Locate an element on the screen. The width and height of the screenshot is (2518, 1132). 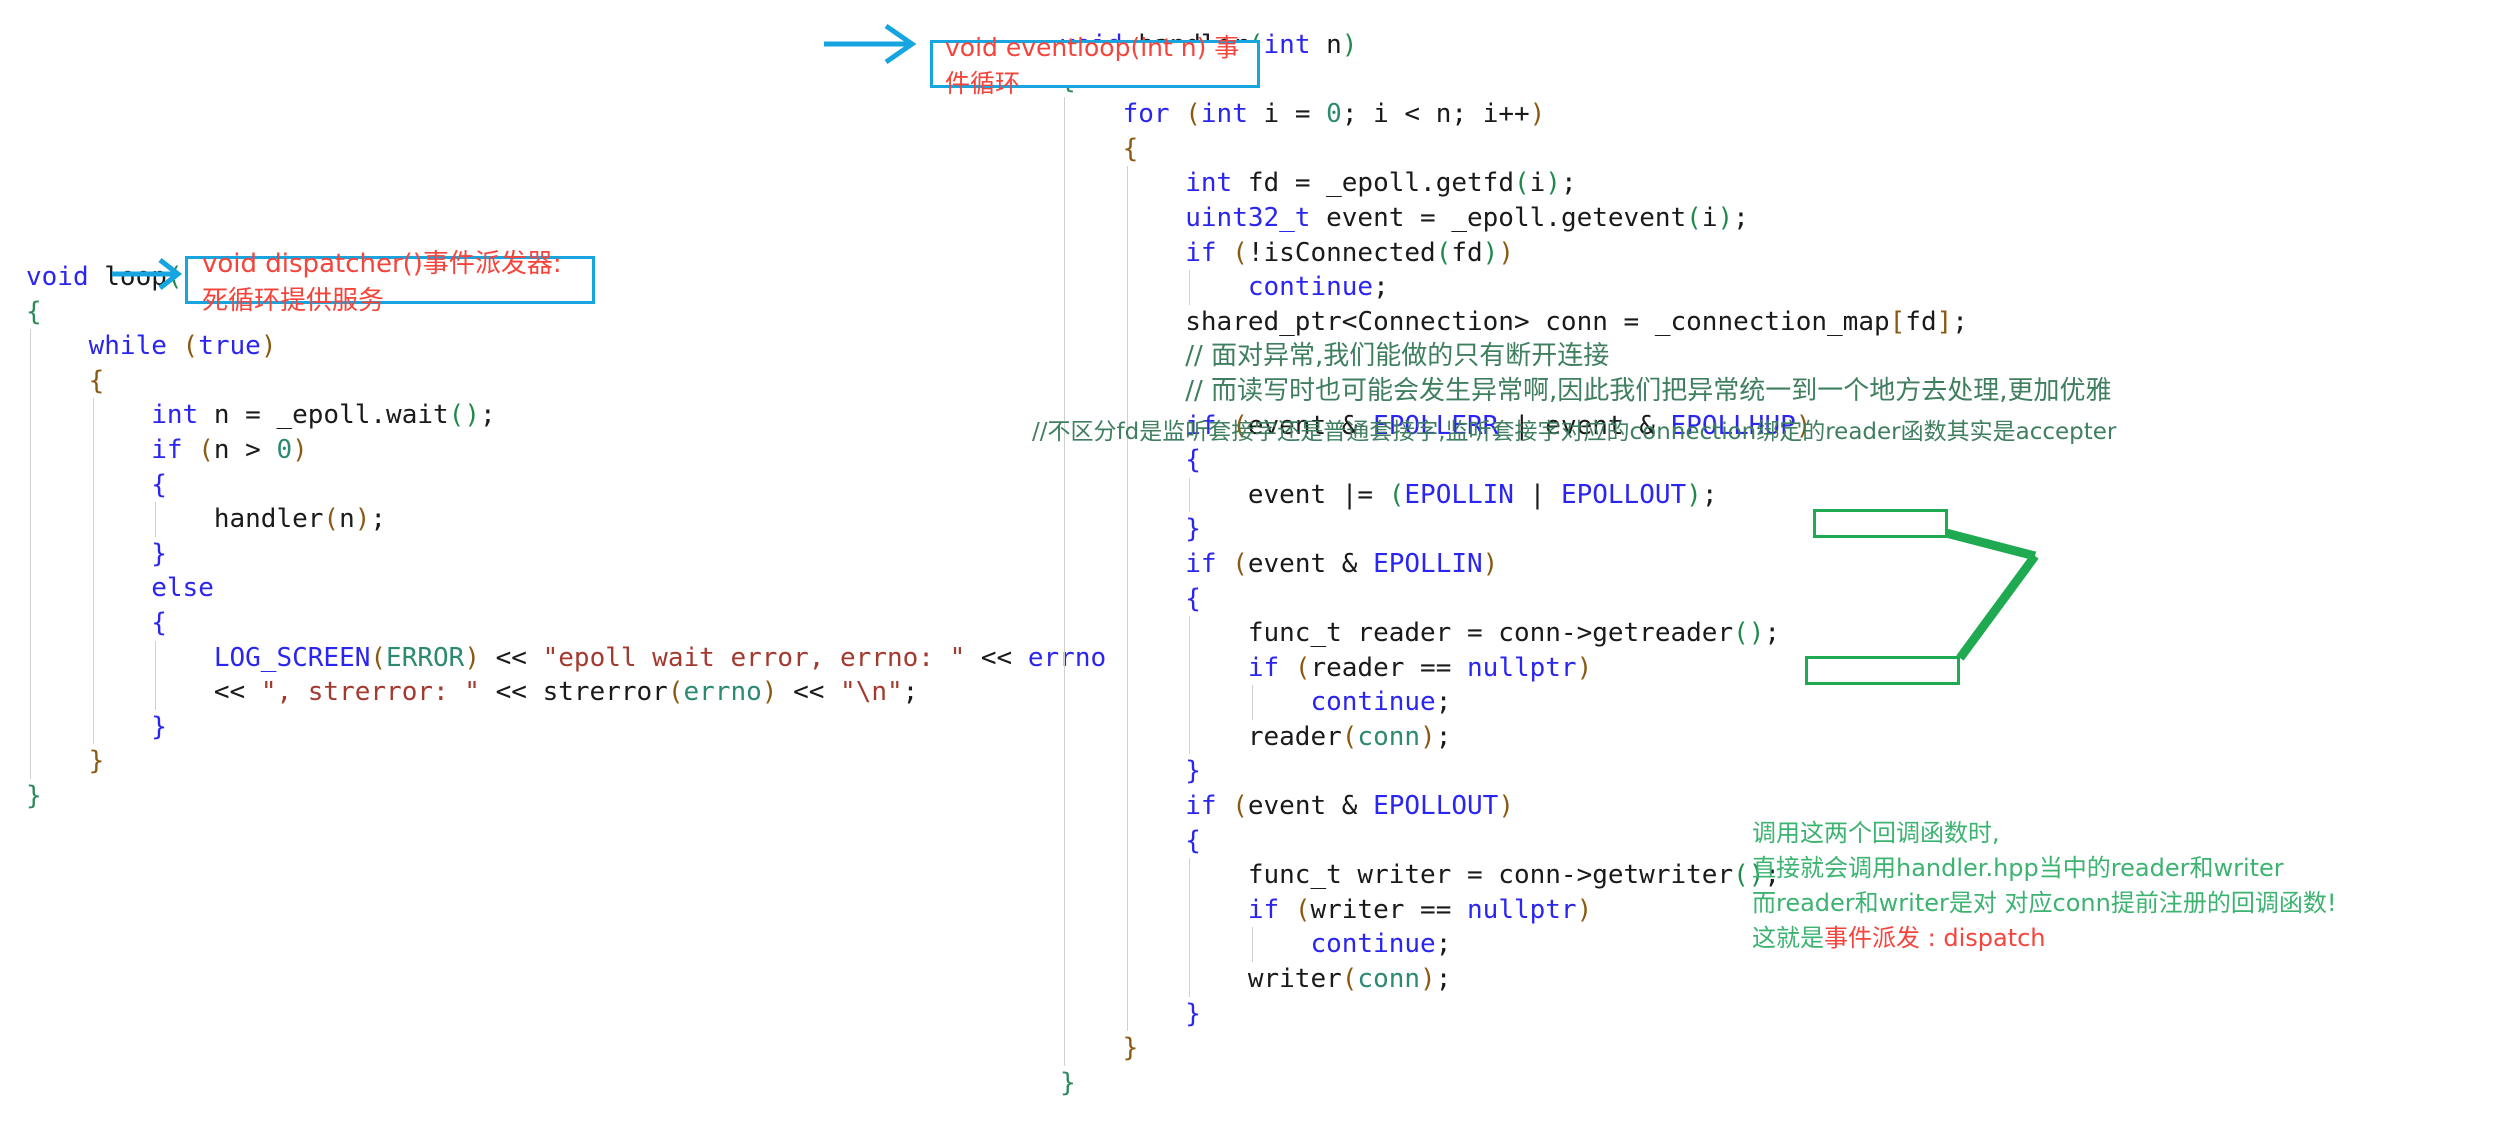
code-token: LOG_SCREEN is located at coordinates (292, 657).